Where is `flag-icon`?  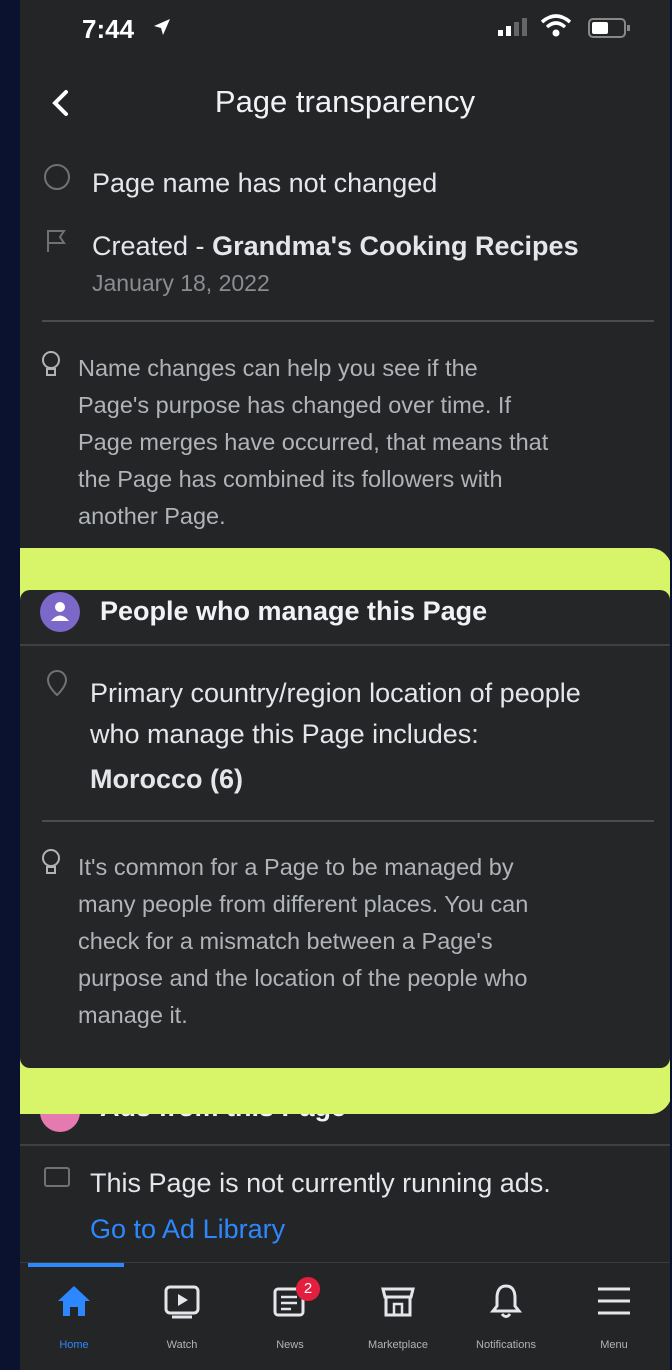
flag-icon is located at coordinates (56, 241).